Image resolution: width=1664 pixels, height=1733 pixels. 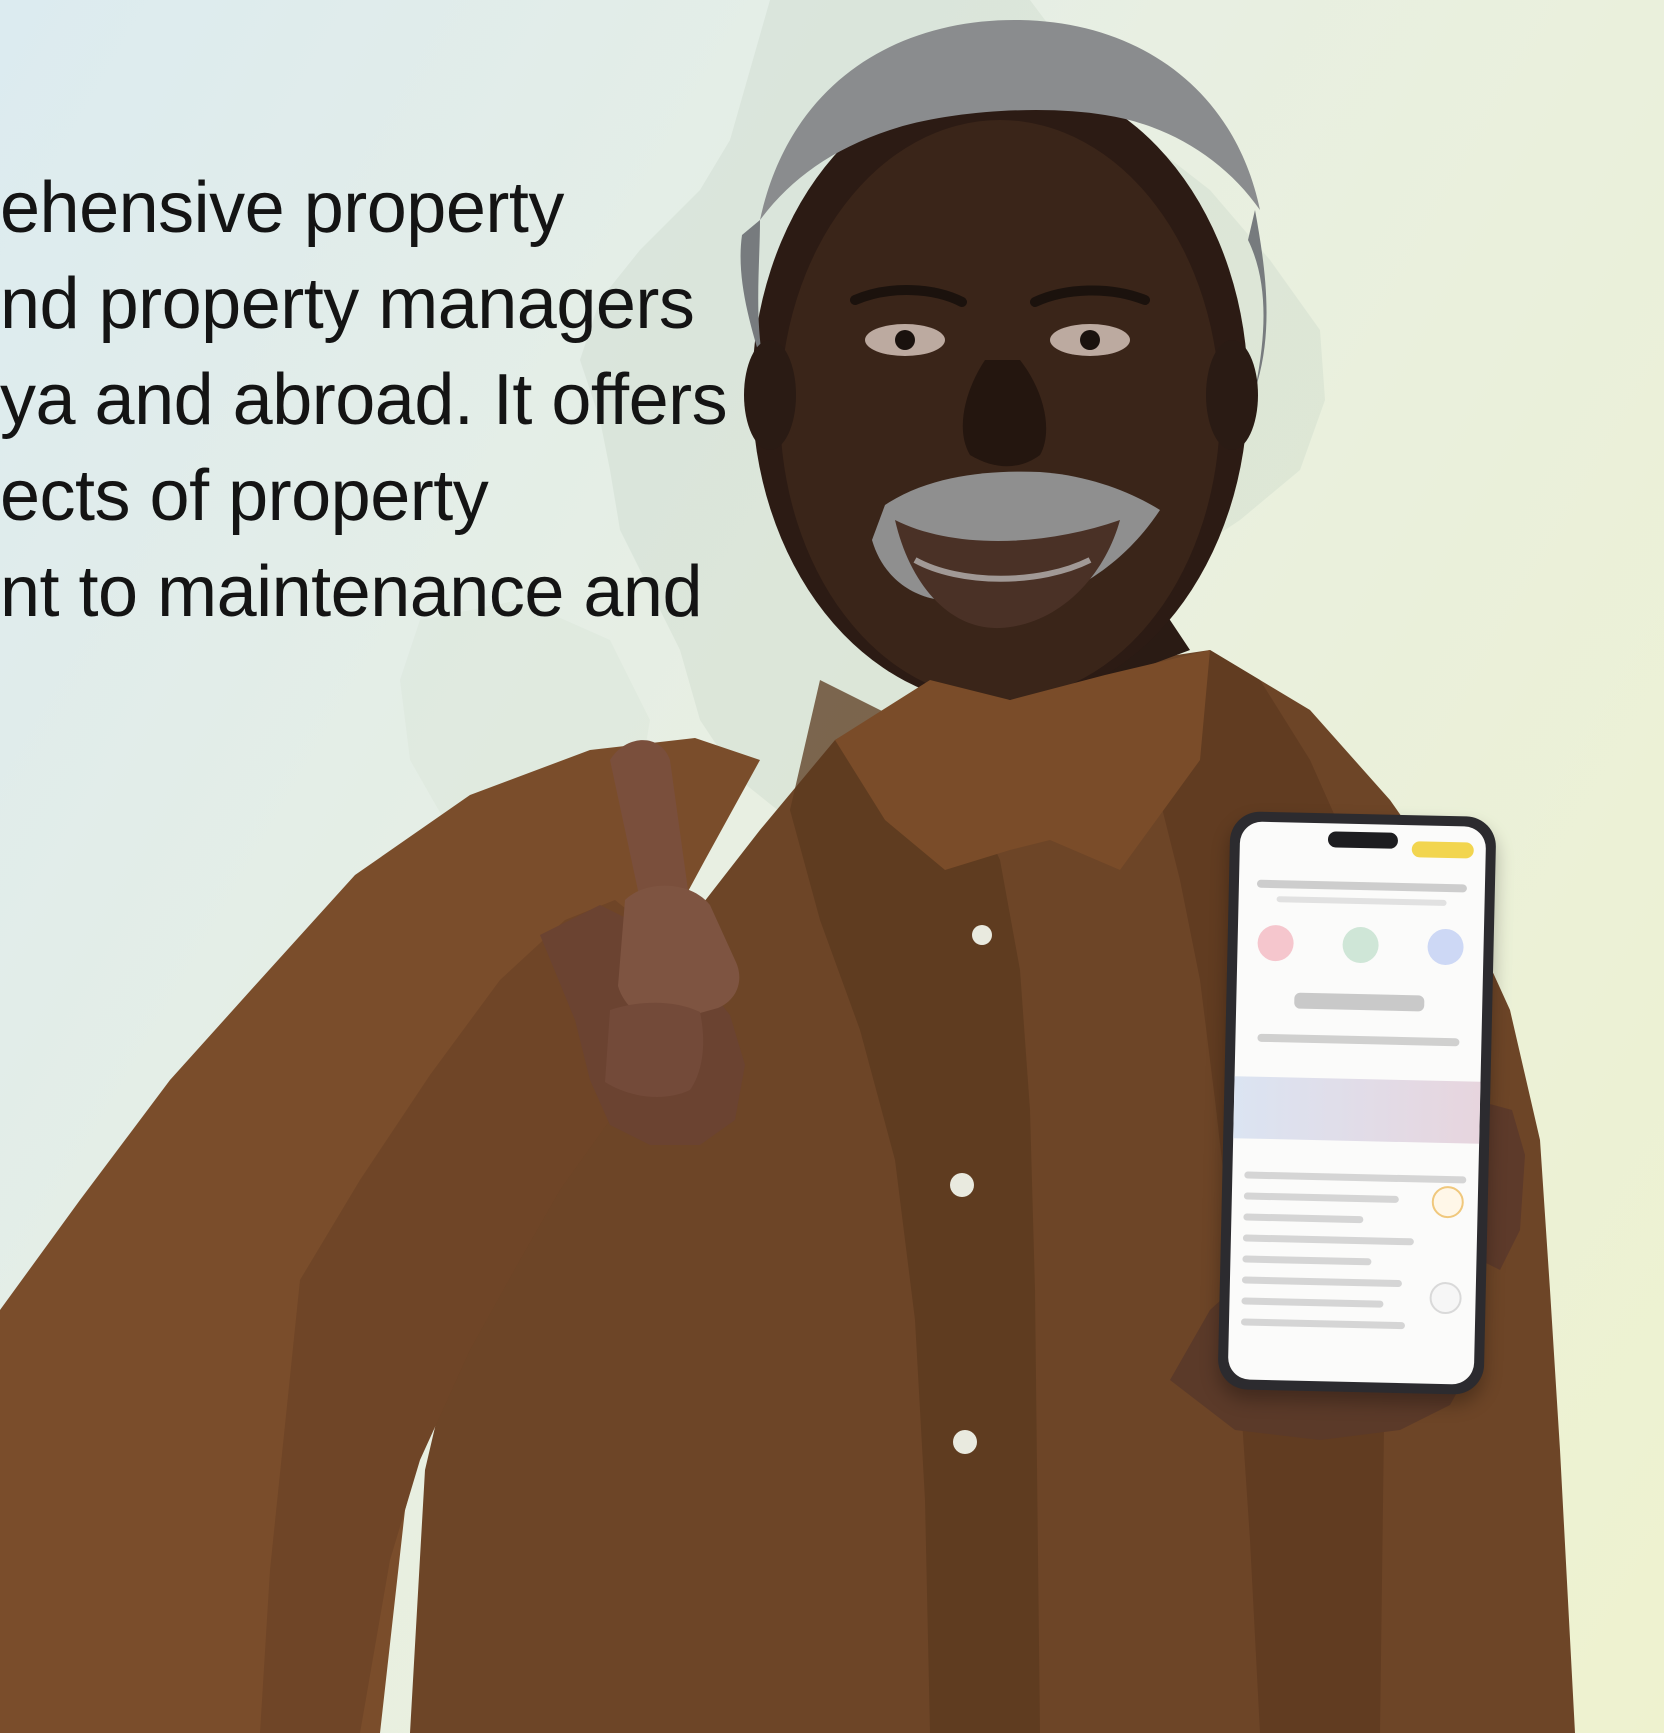 I want to click on phone-title-placeholder, so click(x=1361, y=886).